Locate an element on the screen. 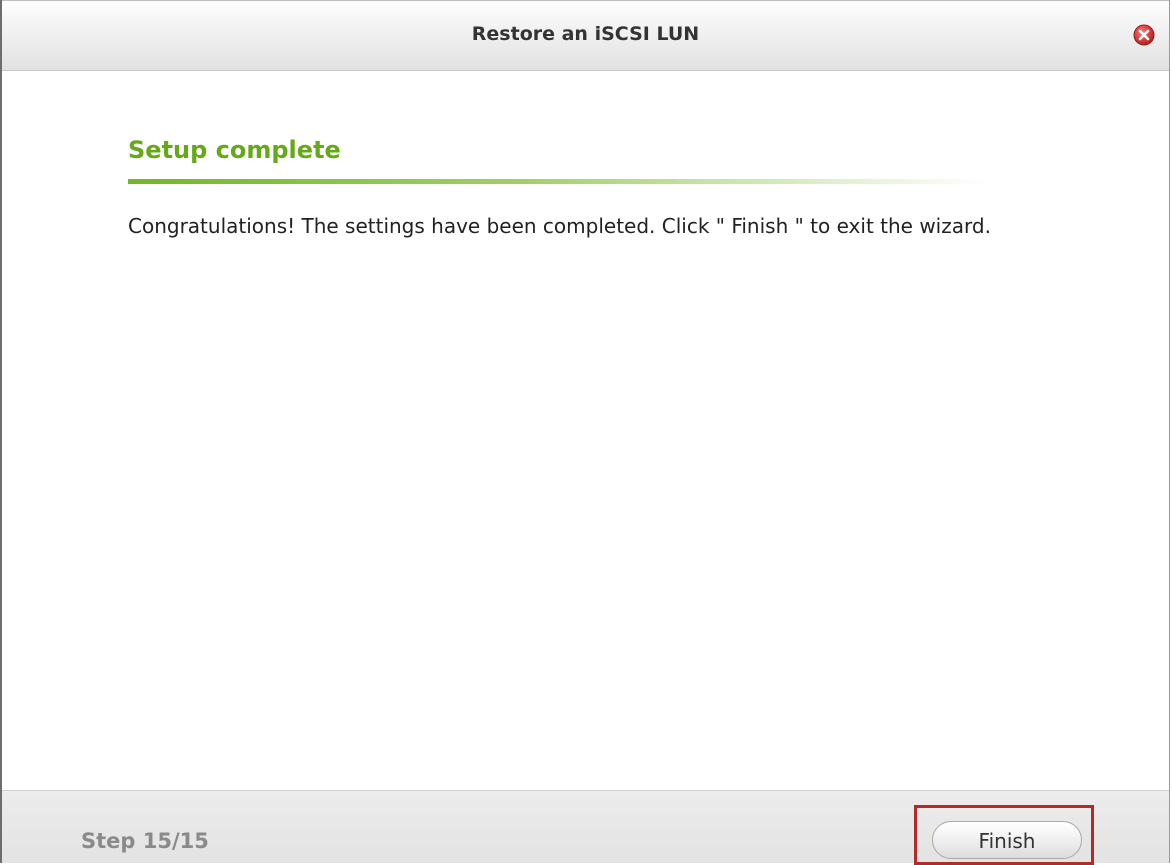 Image resolution: width=1172 pixels, height=865 pixels. title-bar: Restore an iSCSI LUN is located at coordinates (585, 35).